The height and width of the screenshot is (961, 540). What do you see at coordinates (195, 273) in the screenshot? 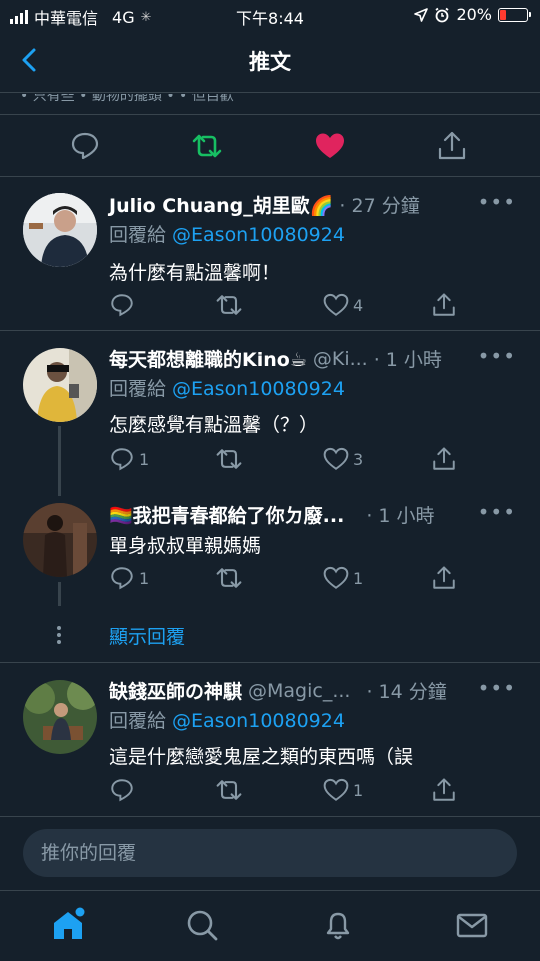
I see `reply-text: 為什麼有點溫馨啊！` at bounding box center [195, 273].